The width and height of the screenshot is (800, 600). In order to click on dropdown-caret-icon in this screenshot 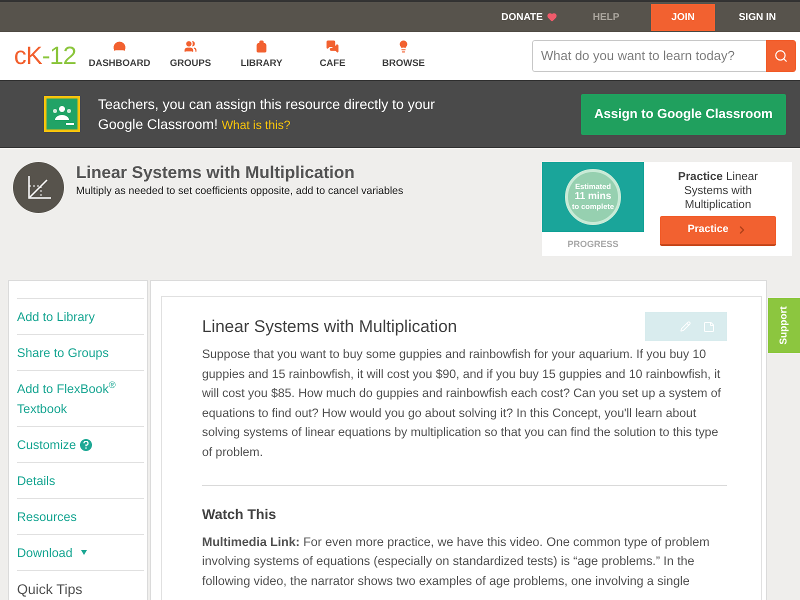, I will do `click(83, 552)`.